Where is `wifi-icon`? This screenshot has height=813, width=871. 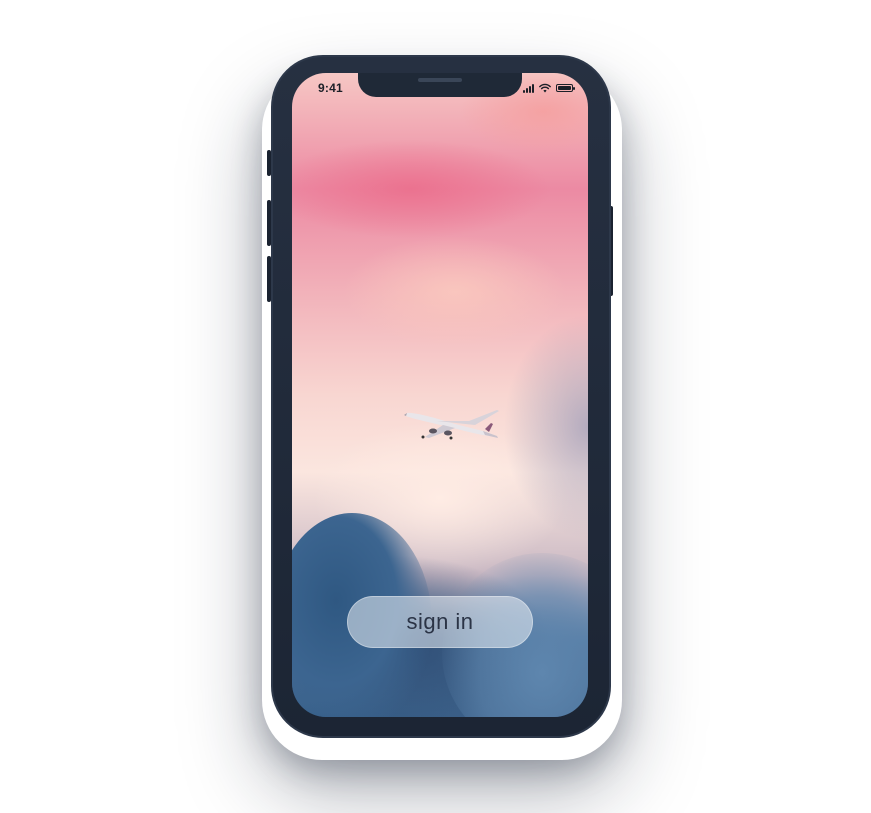
wifi-icon is located at coordinates (545, 88).